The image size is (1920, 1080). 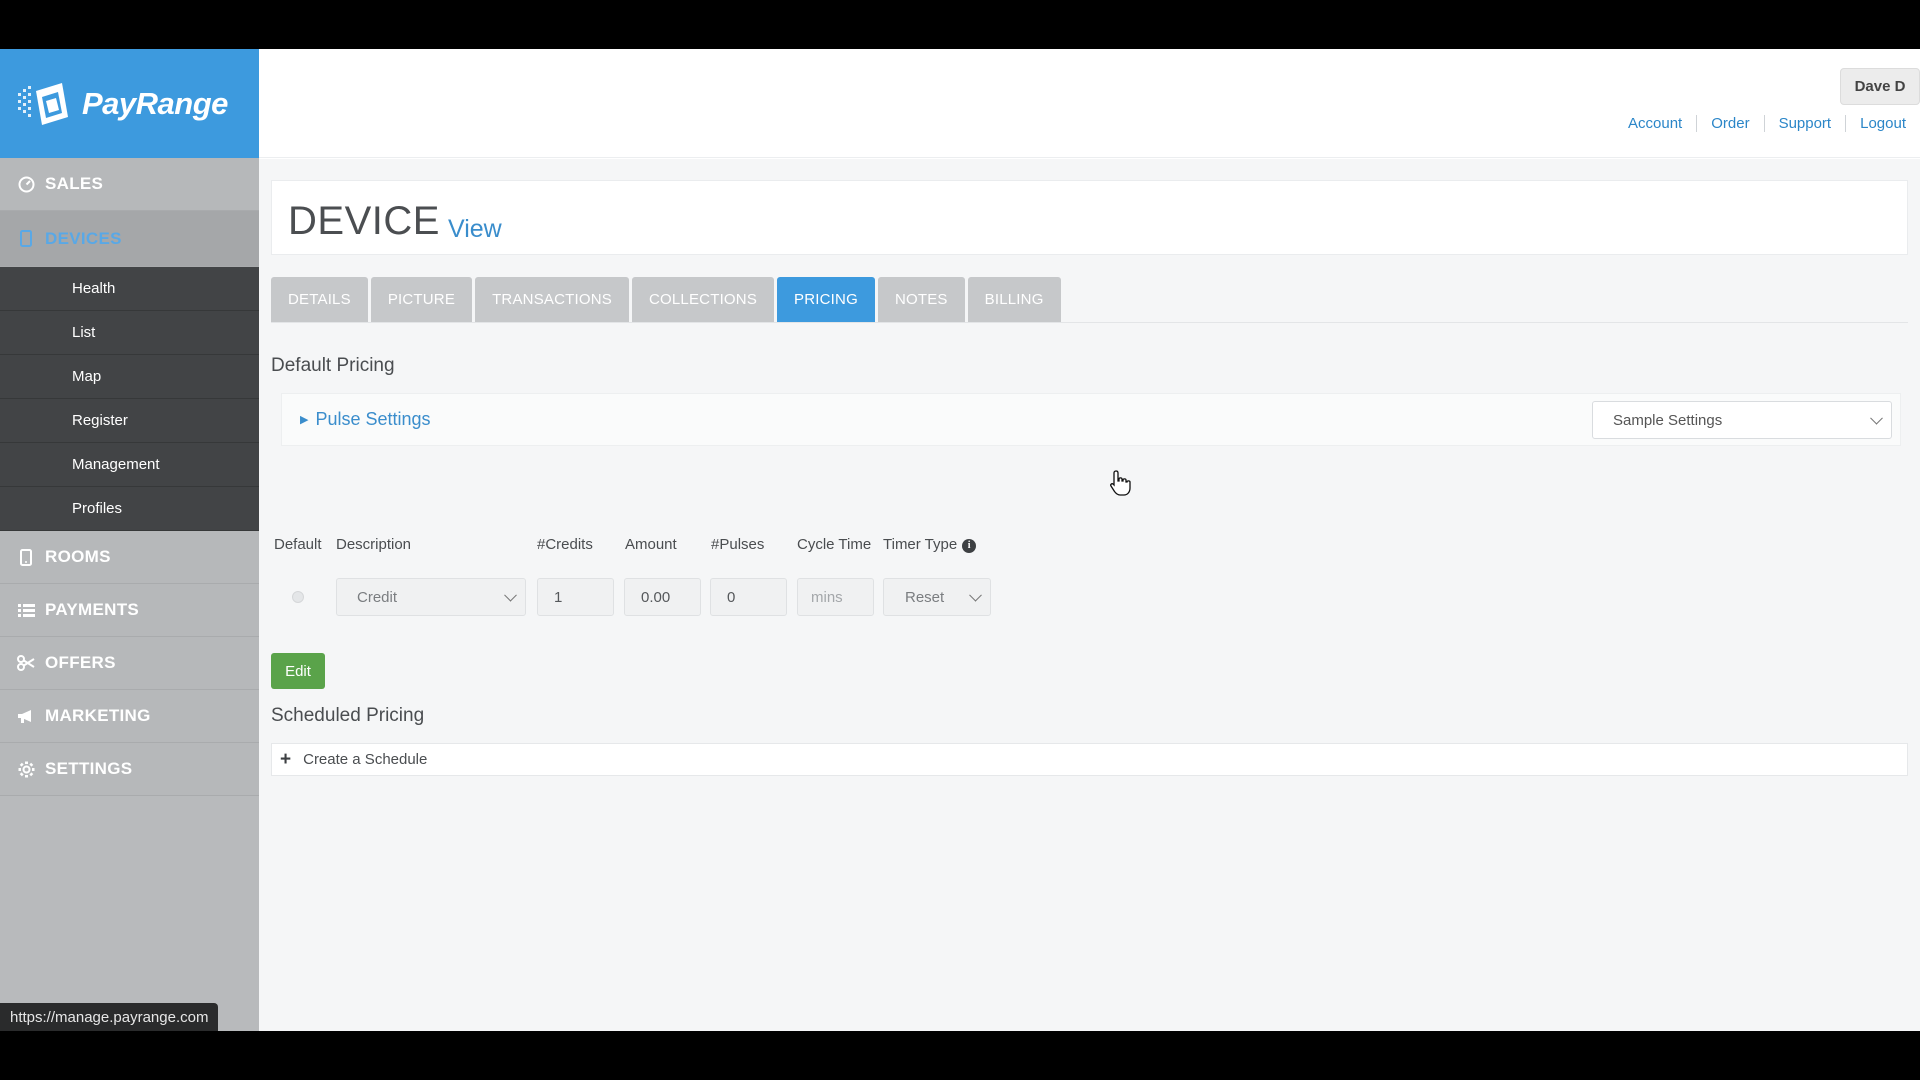 What do you see at coordinates (129, 239) in the screenshot?
I see `sidebar-item-devices: DEVICES` at bounding box center [129, 239].